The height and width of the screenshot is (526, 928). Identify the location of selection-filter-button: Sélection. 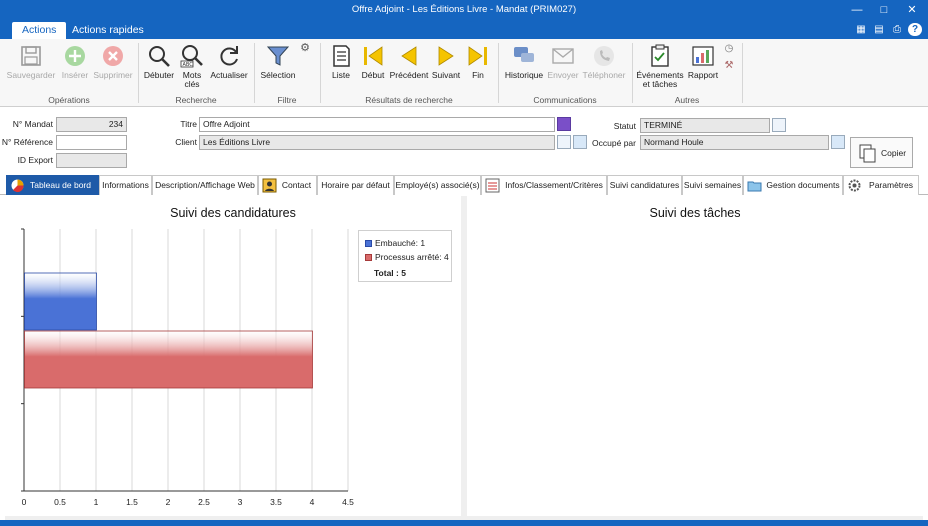
(278, 61).